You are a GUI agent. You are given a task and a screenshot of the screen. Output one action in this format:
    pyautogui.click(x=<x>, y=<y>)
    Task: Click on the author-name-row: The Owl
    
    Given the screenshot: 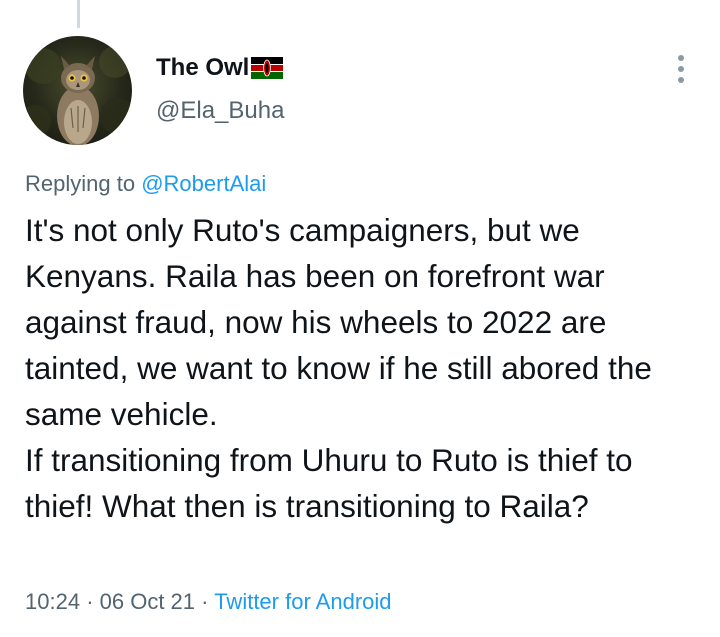 What is the action you would take?
    pyautogui.click(x=220, y=68)
    